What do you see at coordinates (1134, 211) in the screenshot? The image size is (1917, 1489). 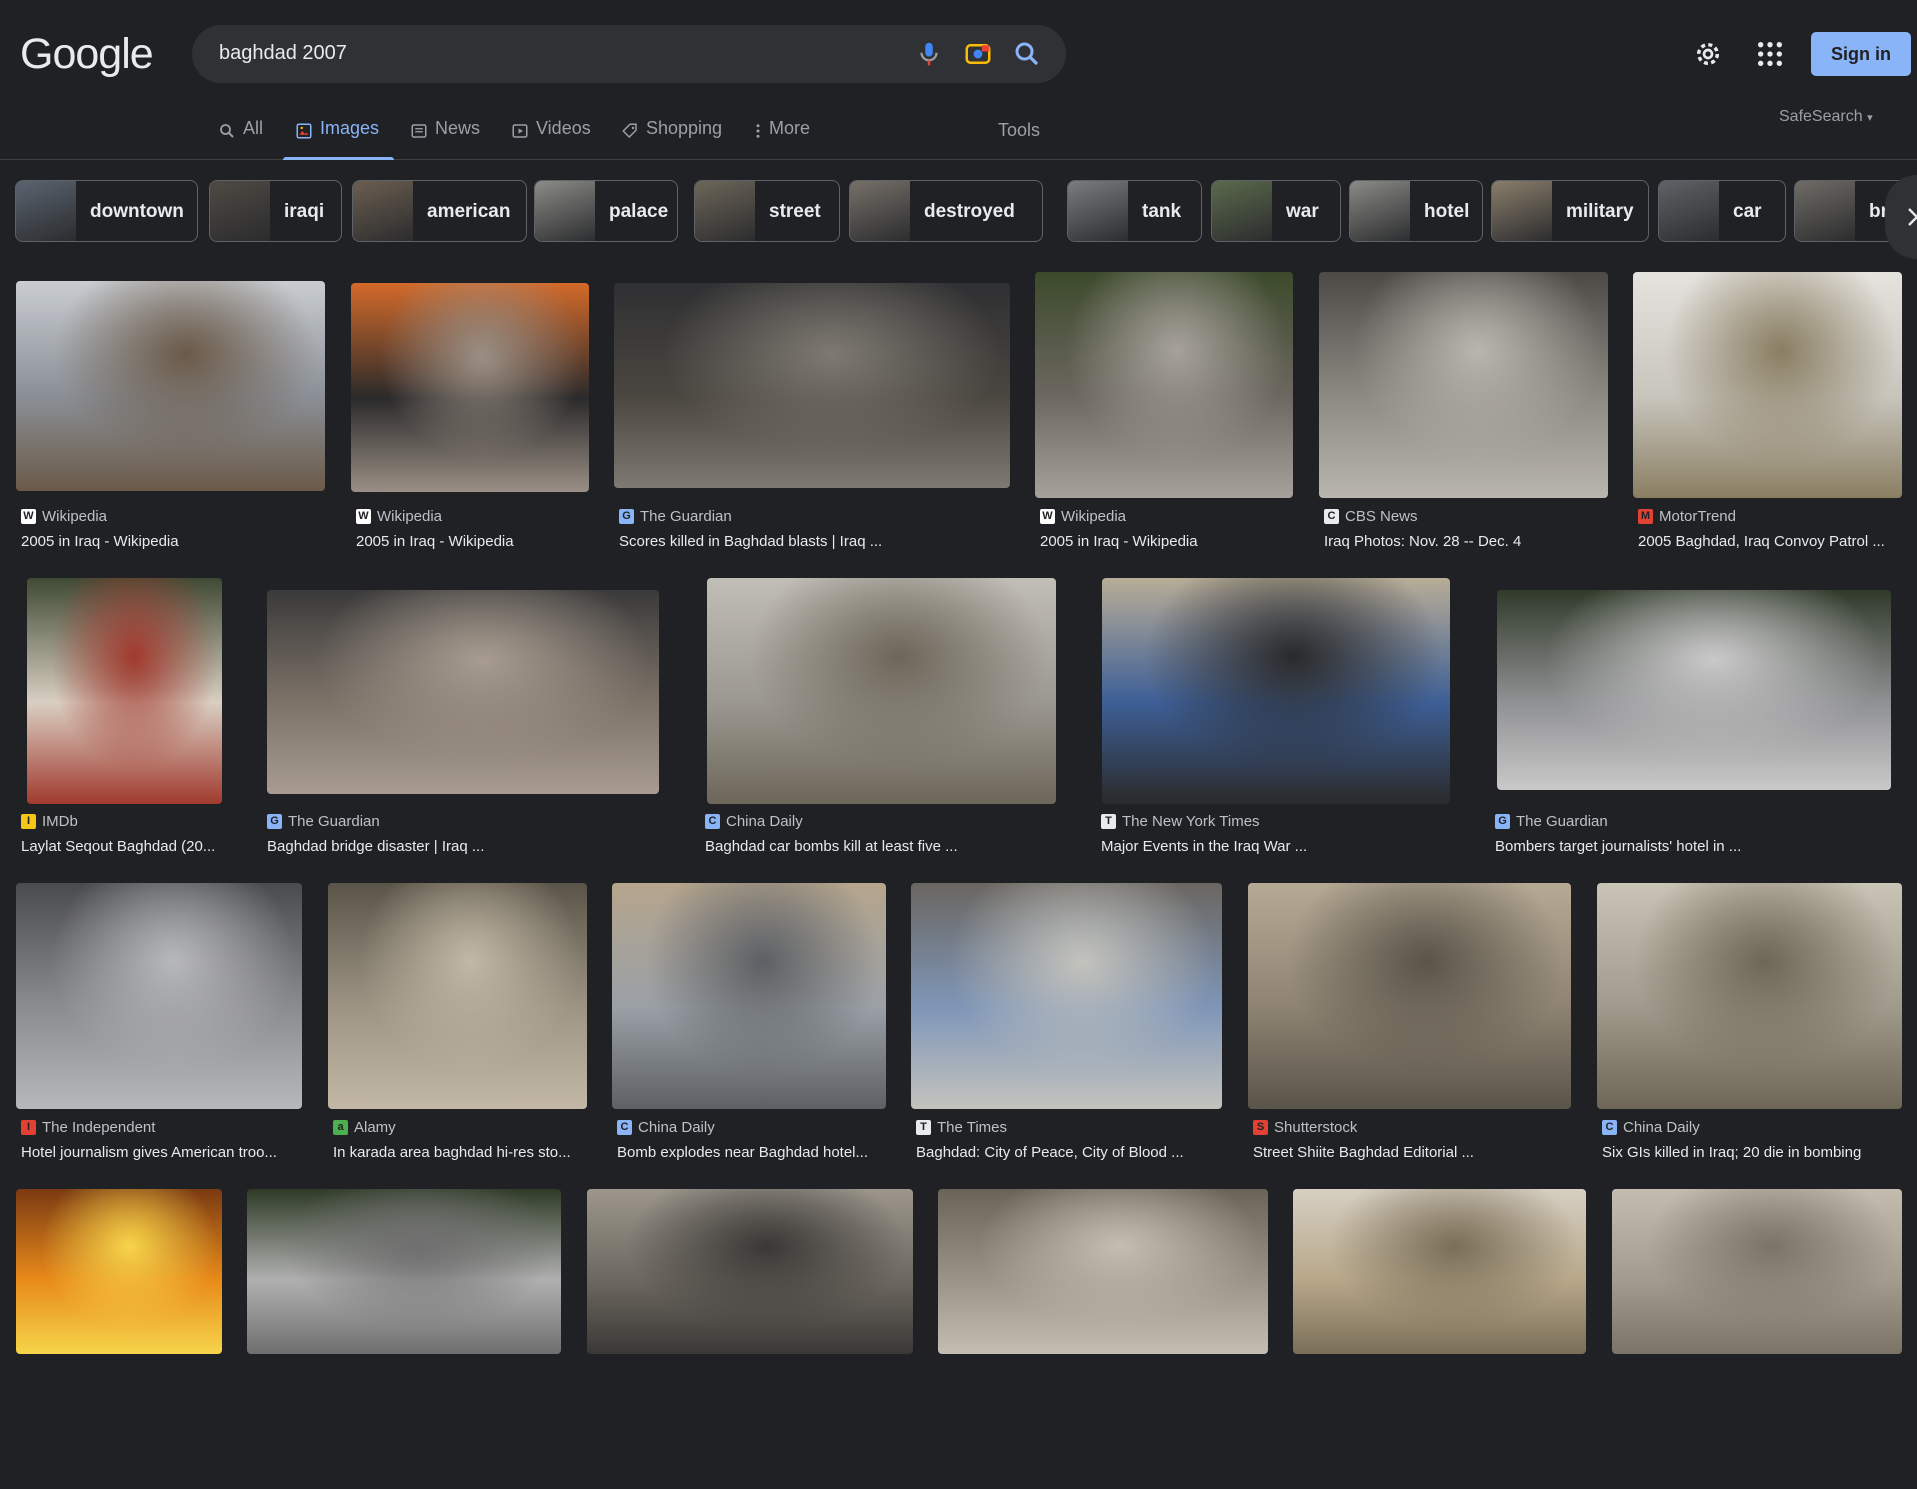 I see `chip-tank: tank` at bounding box center [1134, 211].